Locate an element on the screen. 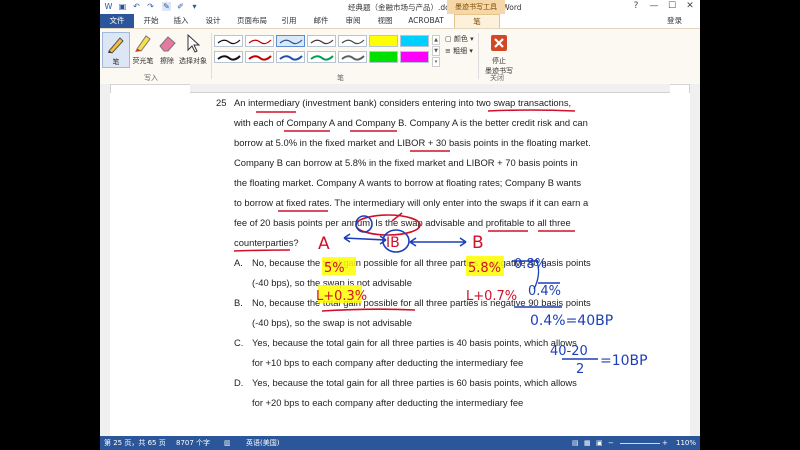  close-x-icon is located at coordinates (499, 43).